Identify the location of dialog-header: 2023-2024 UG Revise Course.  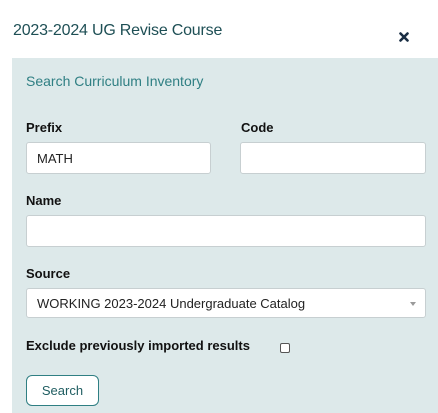
(219, 29).